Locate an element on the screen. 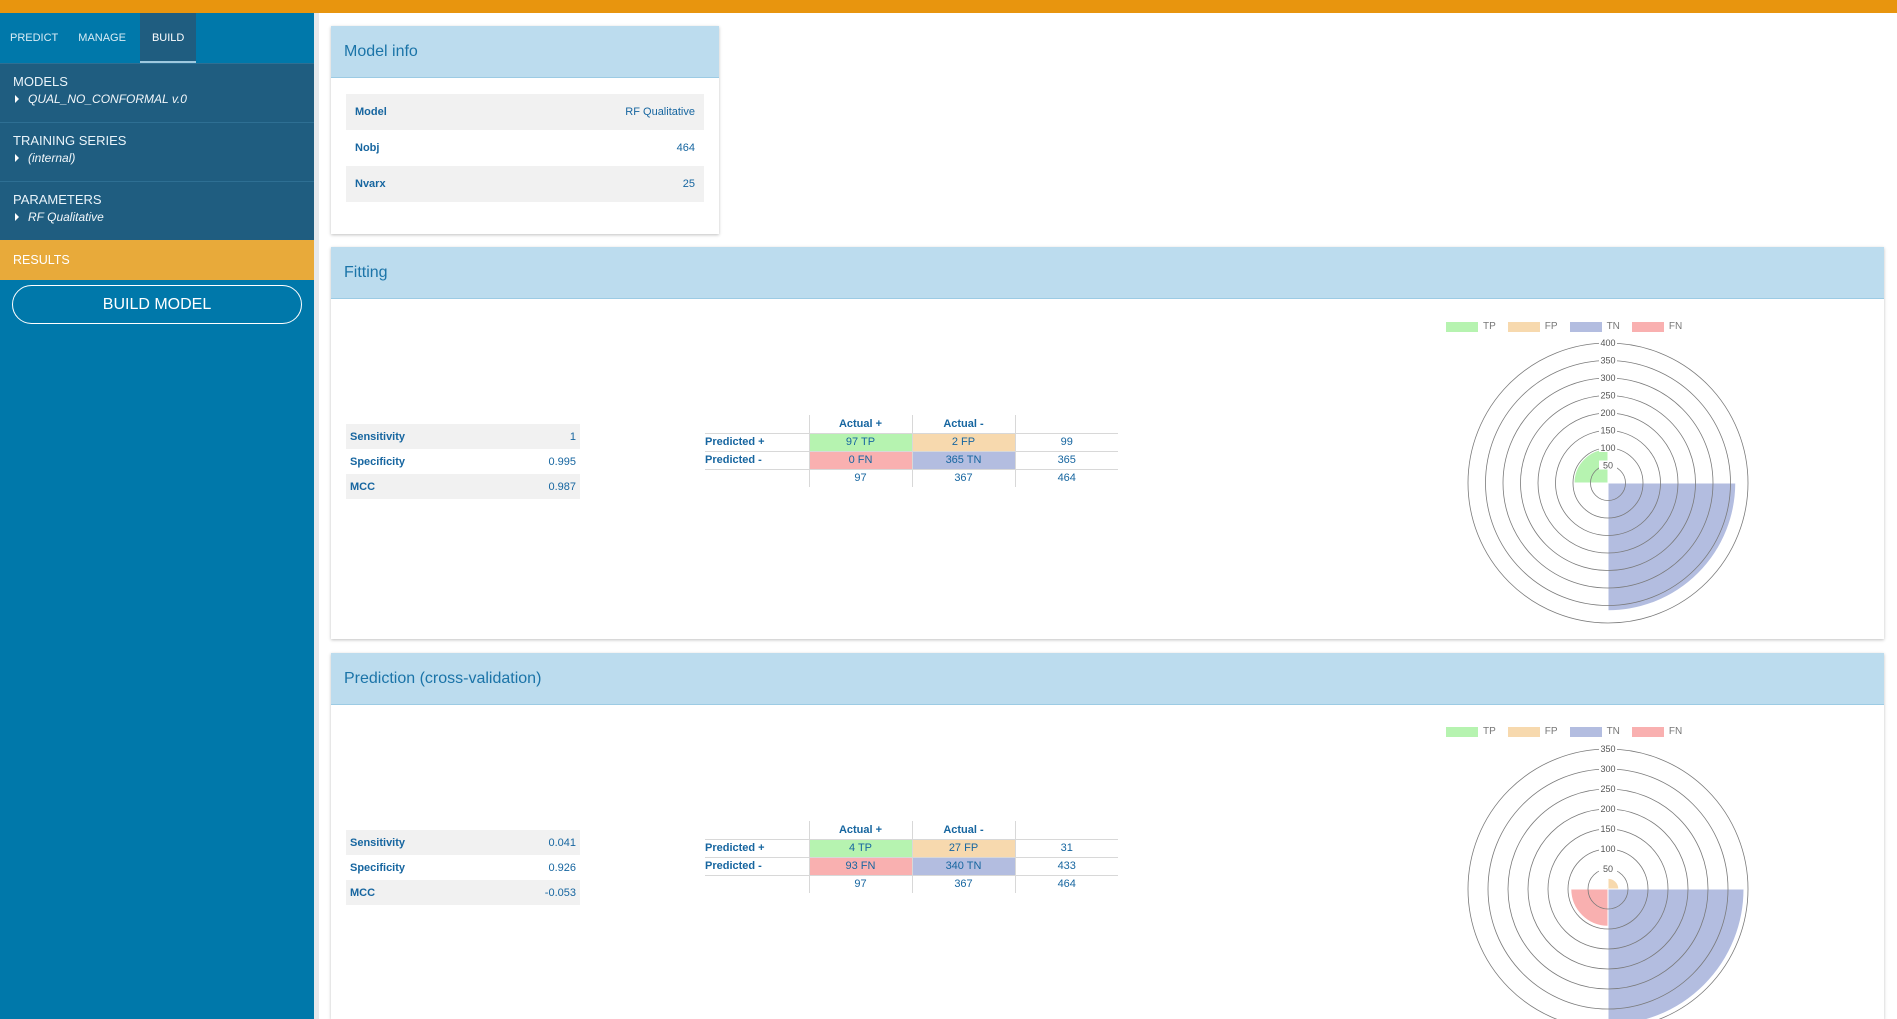 The height and width of the screenshot is (1019, 1897). table-row: Predicted +97 TP 2 FP 99 is located at coordinates (911, 441).